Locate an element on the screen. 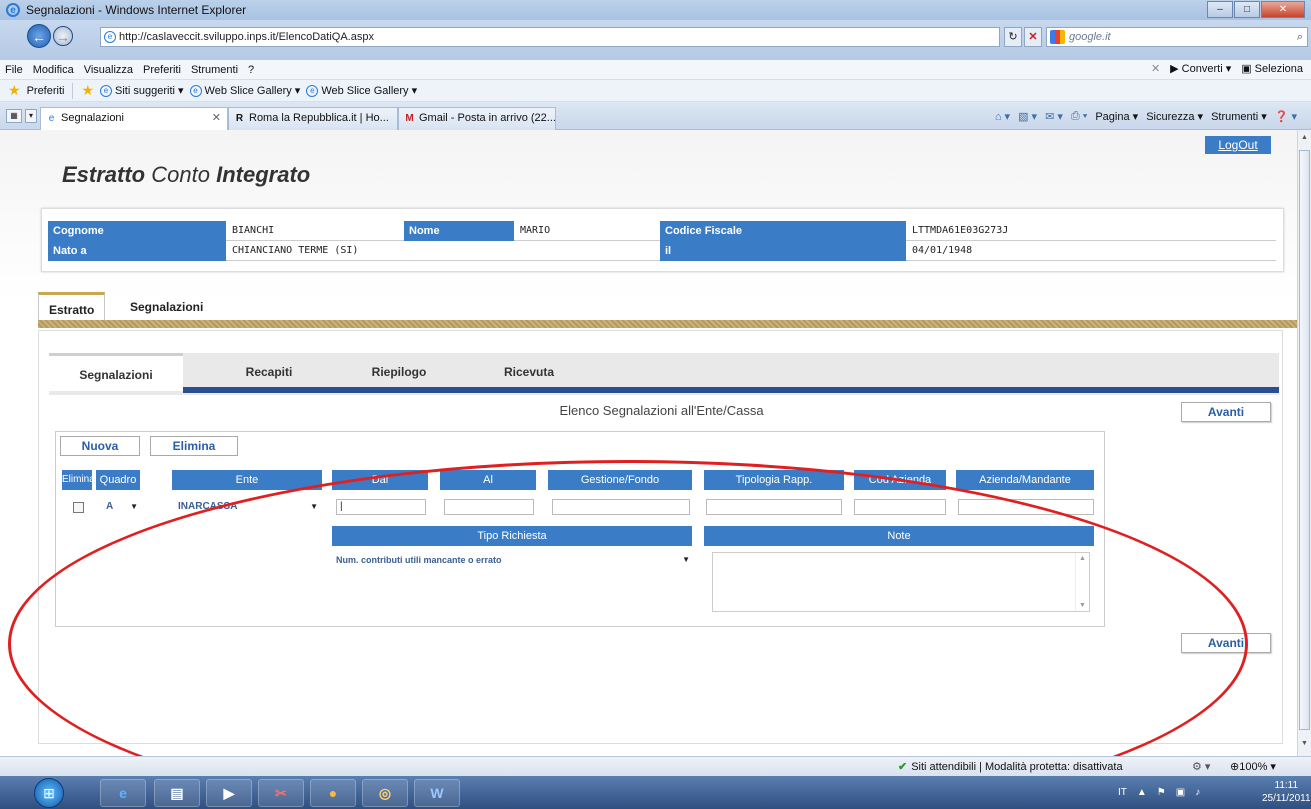 The image size is (1311, 809). tab-list-icon: ▾ is located at coordinates (31, 116).